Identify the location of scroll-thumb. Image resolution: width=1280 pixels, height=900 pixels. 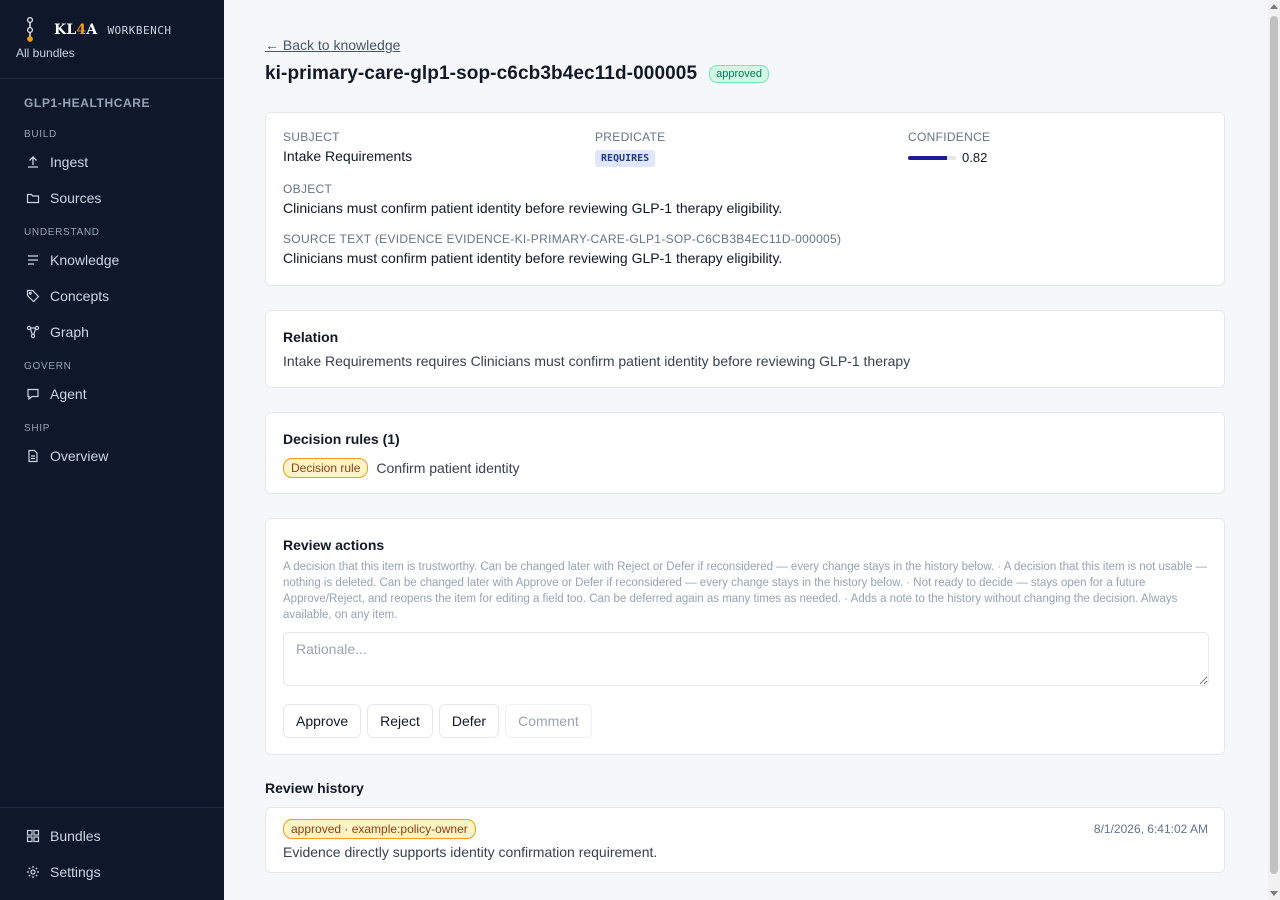
(1274, 445).